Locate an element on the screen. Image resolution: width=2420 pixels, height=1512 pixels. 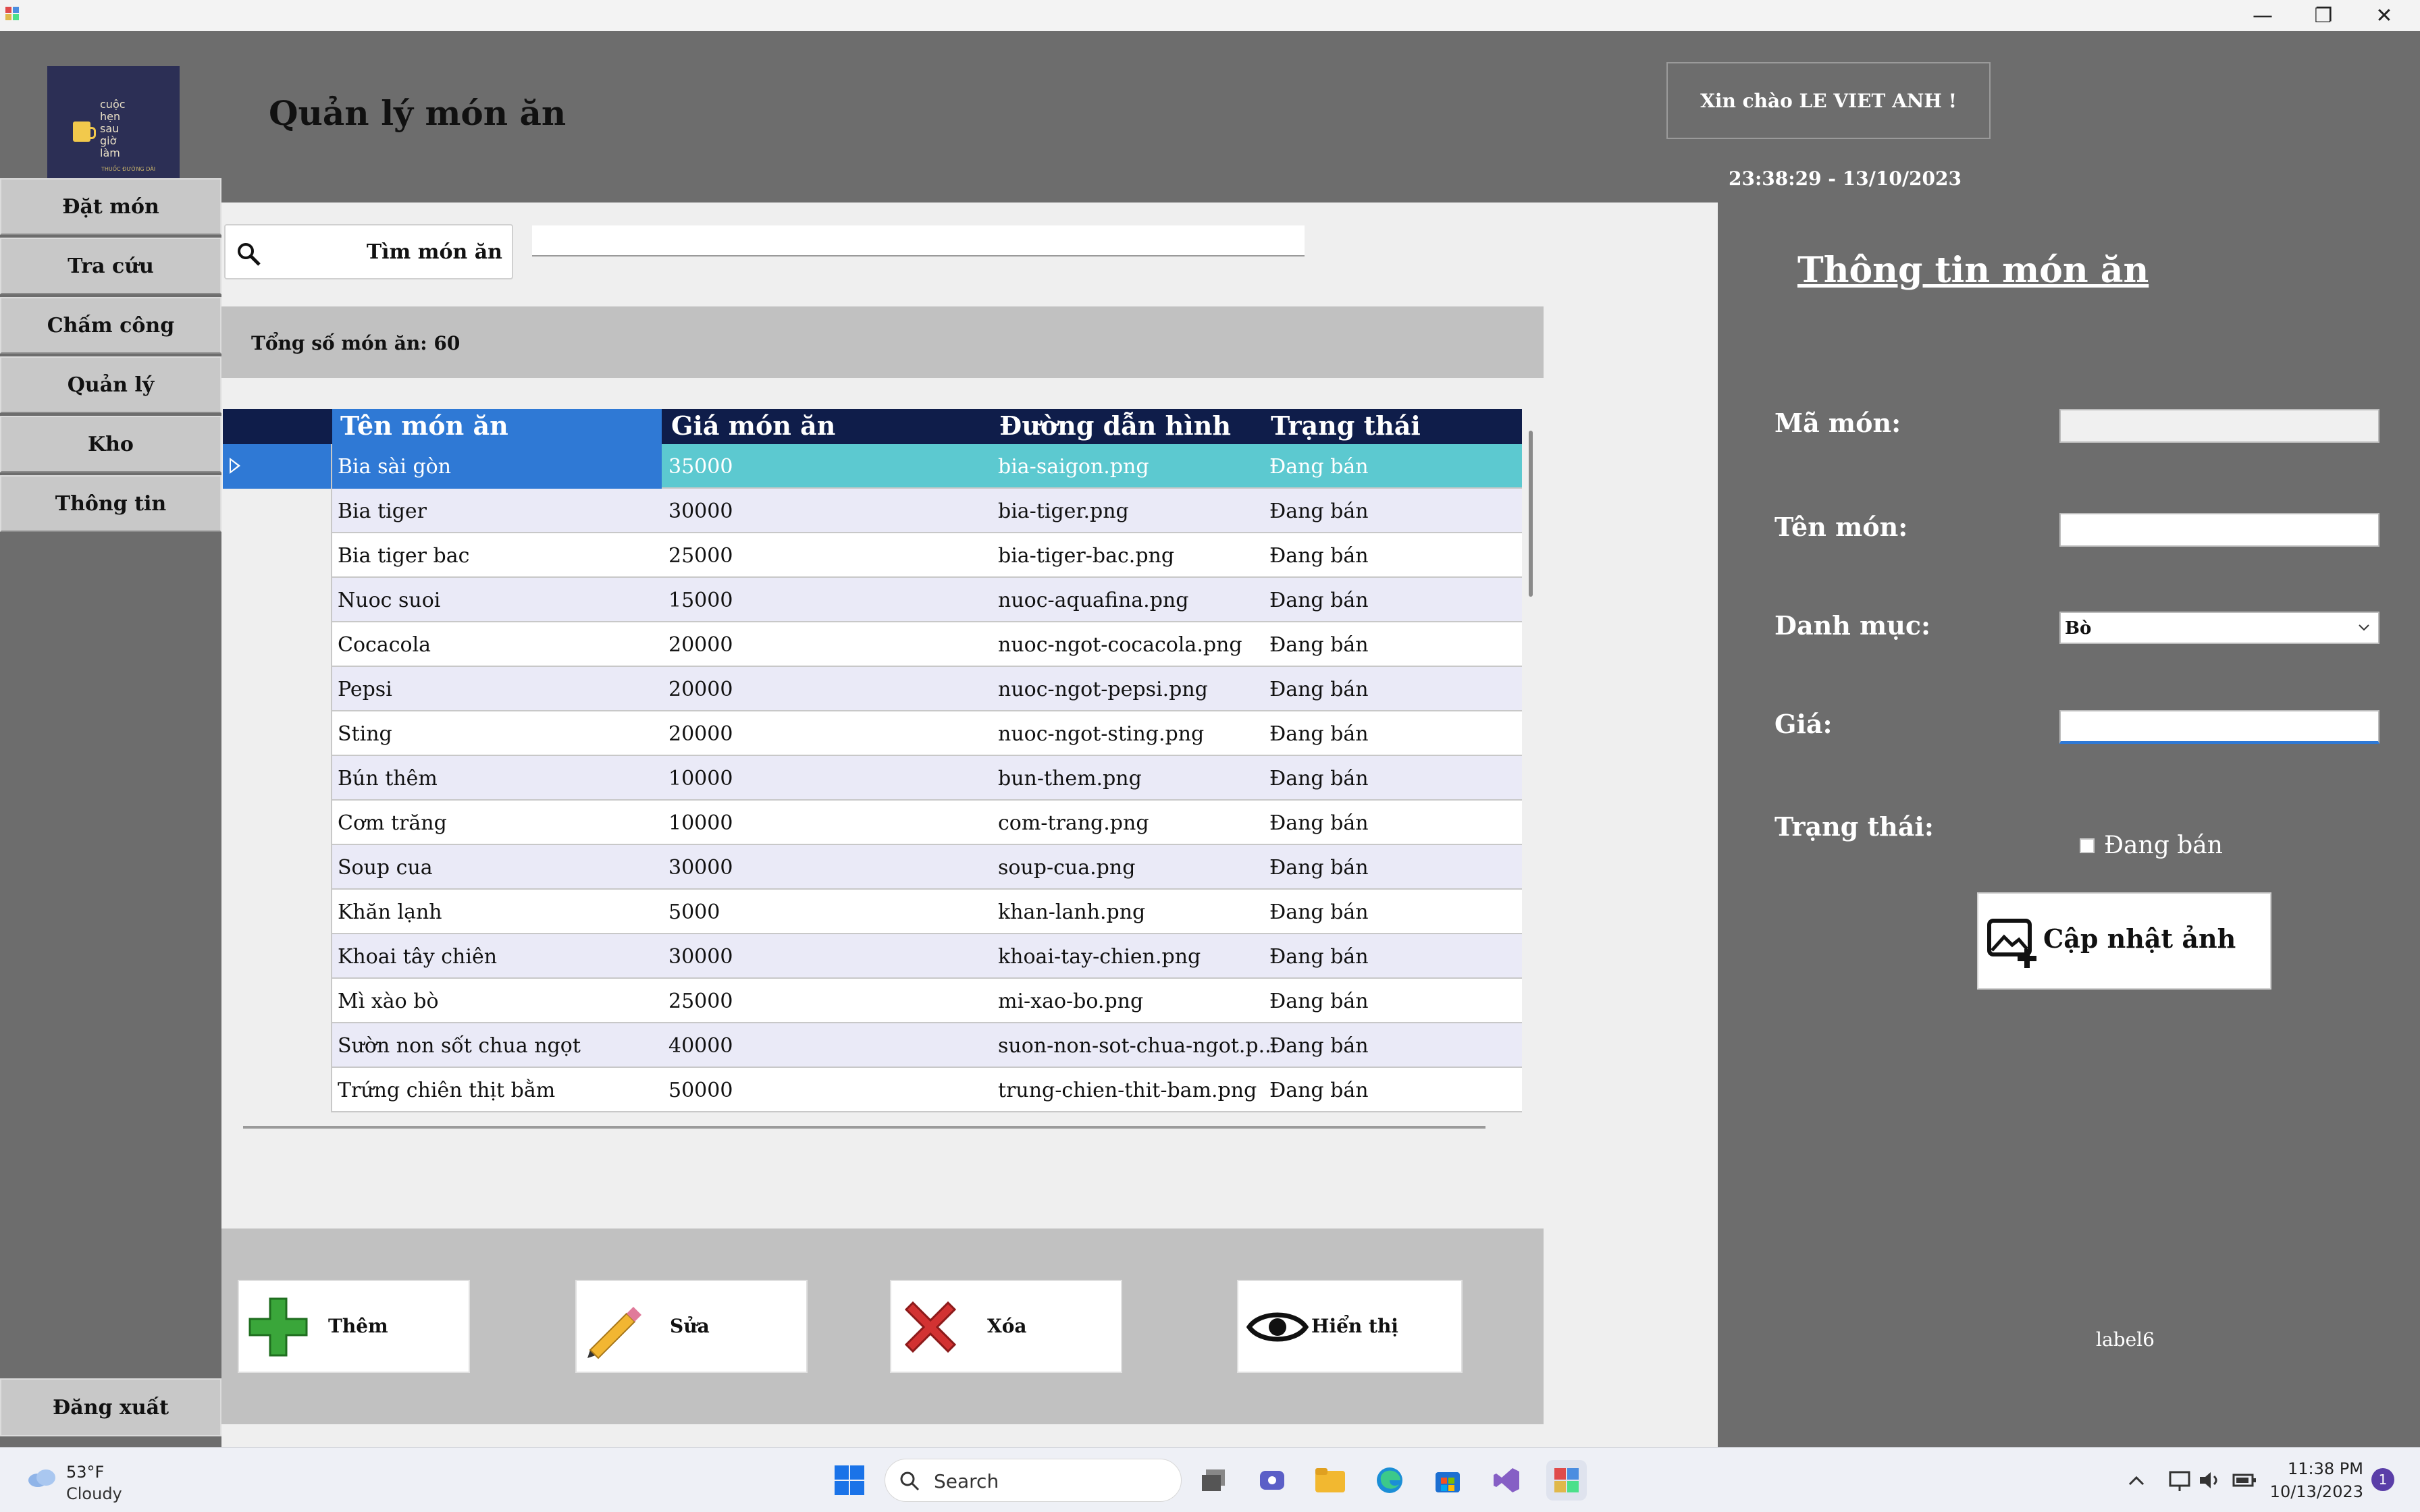
table-row: Nuoc suoi 15000 nuoc-aquafina.png Đang bán is located at coordinates (872, 600).